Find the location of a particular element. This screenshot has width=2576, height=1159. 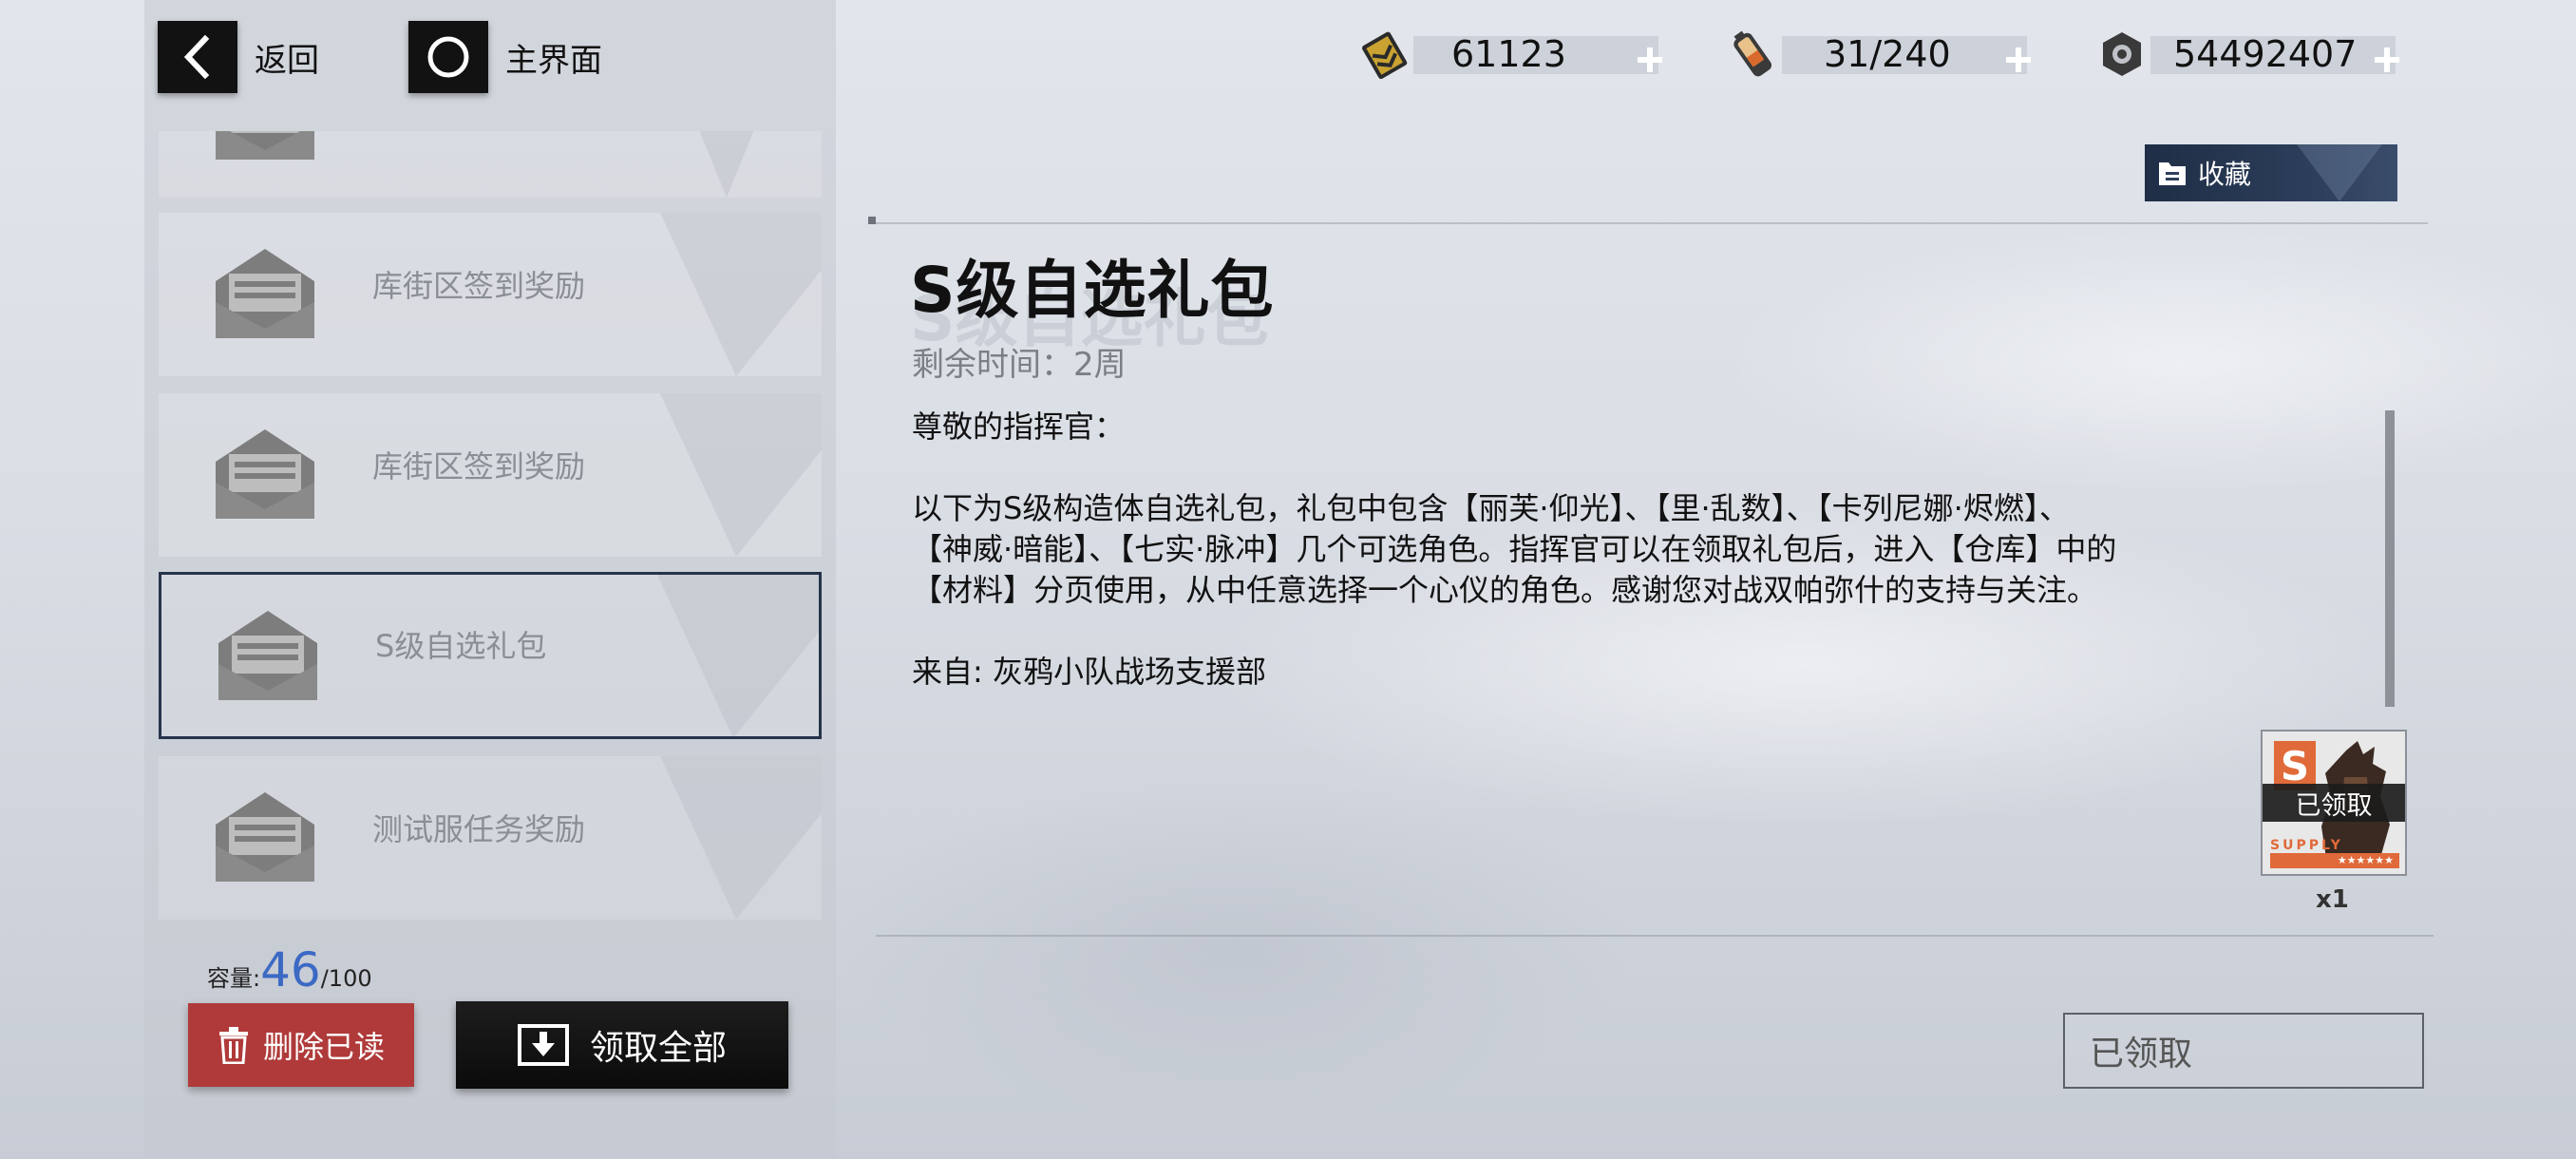

mail-item-title: 测试服任务奖励 is located at coordinates (479, 829).